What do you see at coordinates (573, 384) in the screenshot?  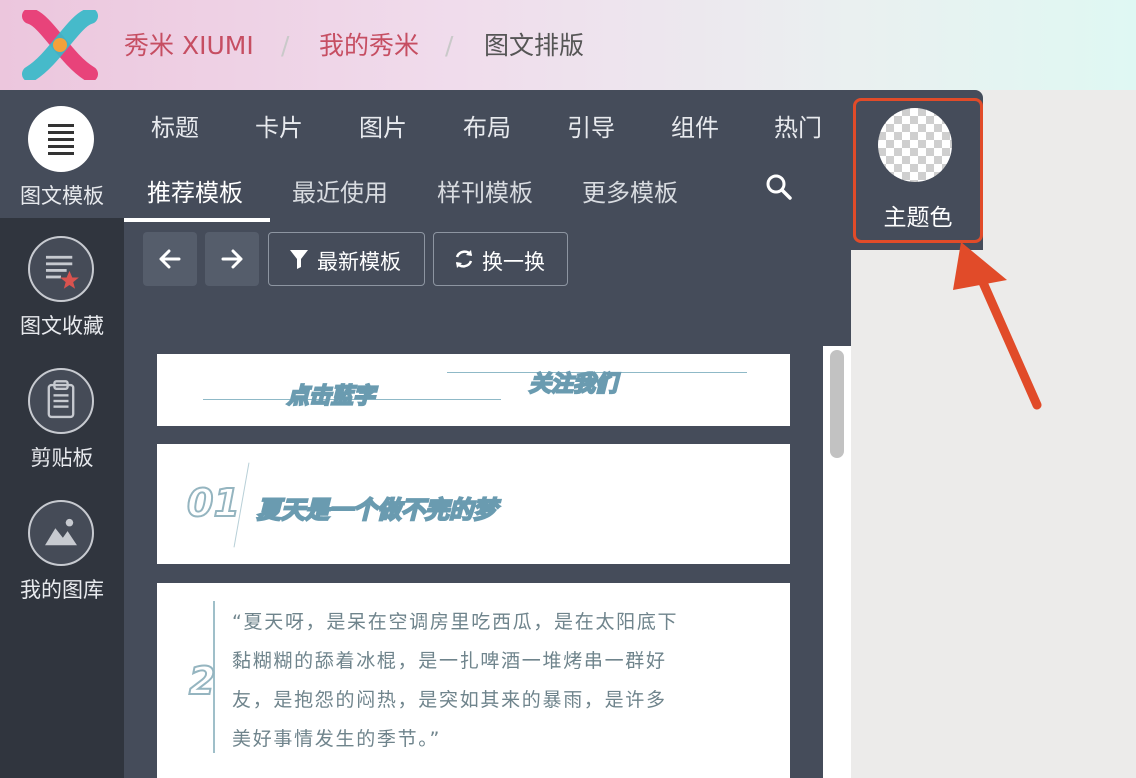 I see `follow-right-text: 关注我们` at bounding box center [573, 384].